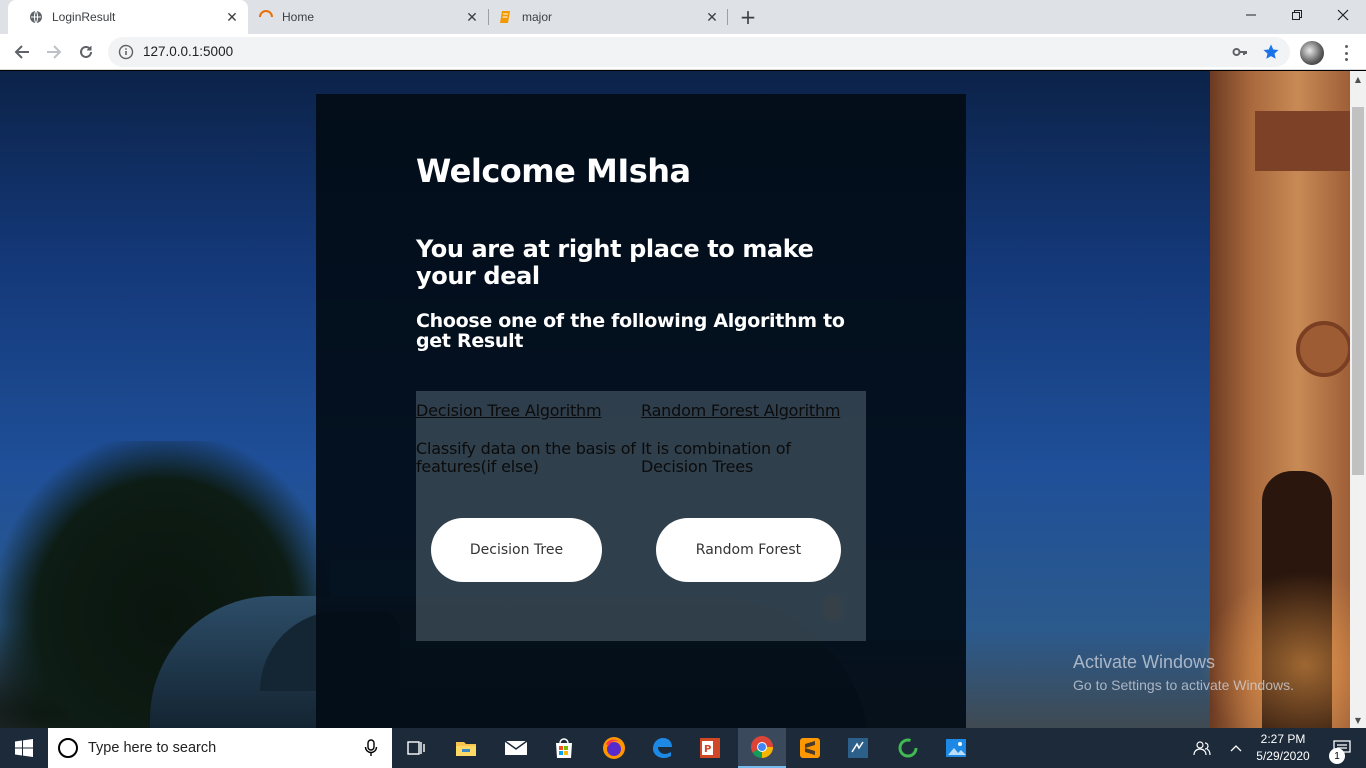  I want to click on windows-logo-icon, so click(24, 748).